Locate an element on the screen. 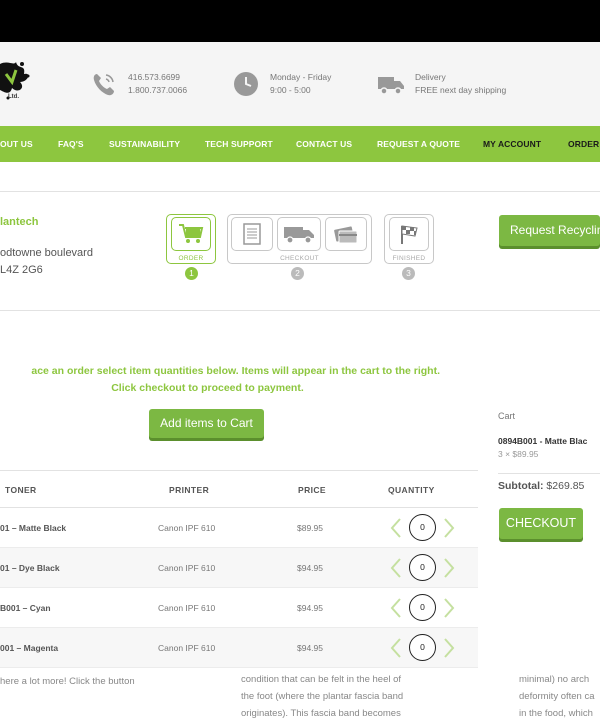 The width and height of the screenshot is (600, 720). phone-number-2: 1.800.737.0066 is located at coordinates (157, 90).